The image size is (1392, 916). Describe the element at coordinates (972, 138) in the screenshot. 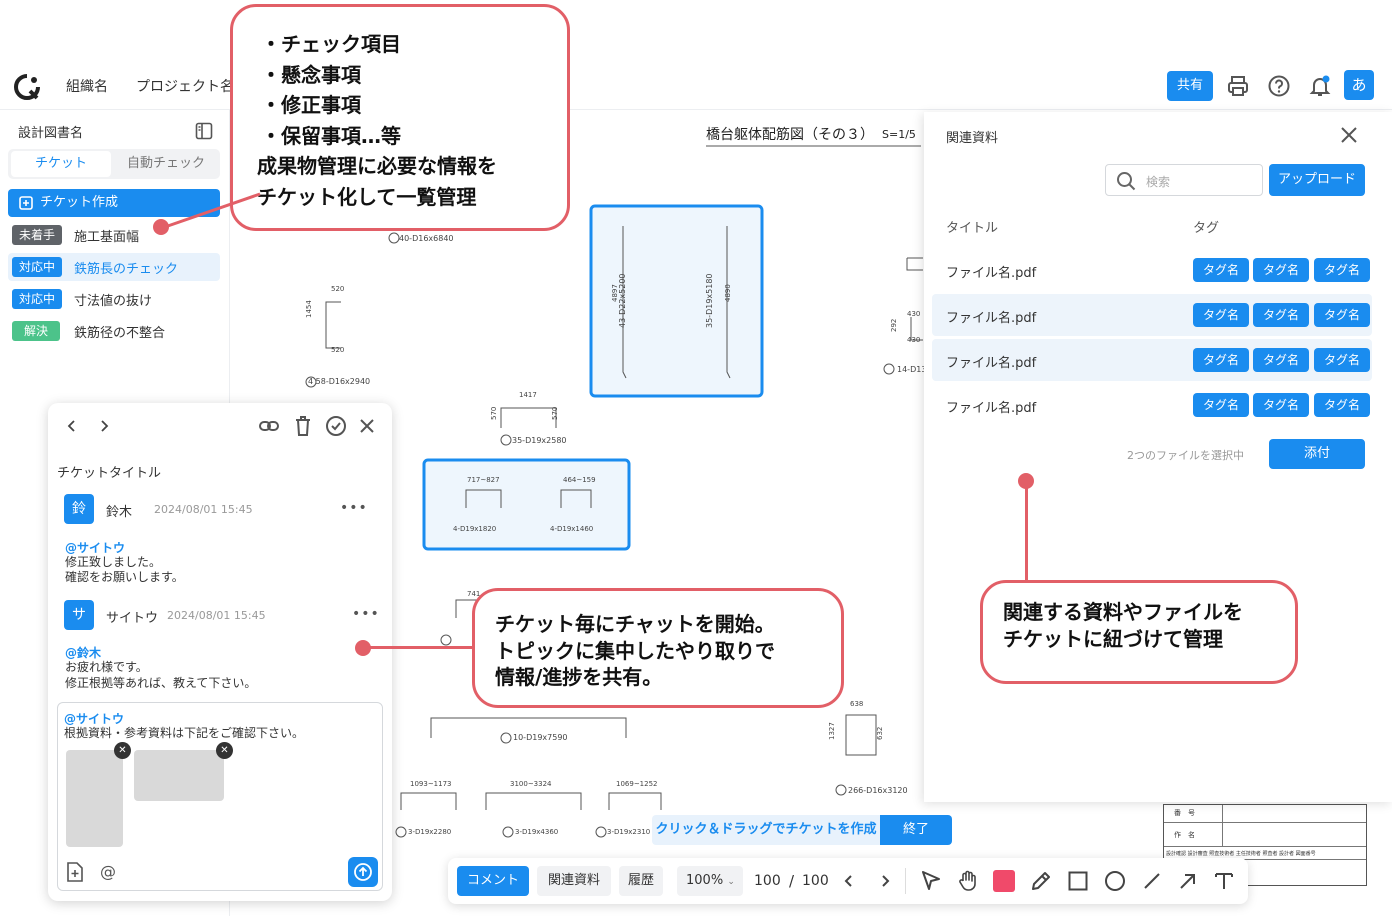

I see `docs-panel-title: 関連資料` at that location.